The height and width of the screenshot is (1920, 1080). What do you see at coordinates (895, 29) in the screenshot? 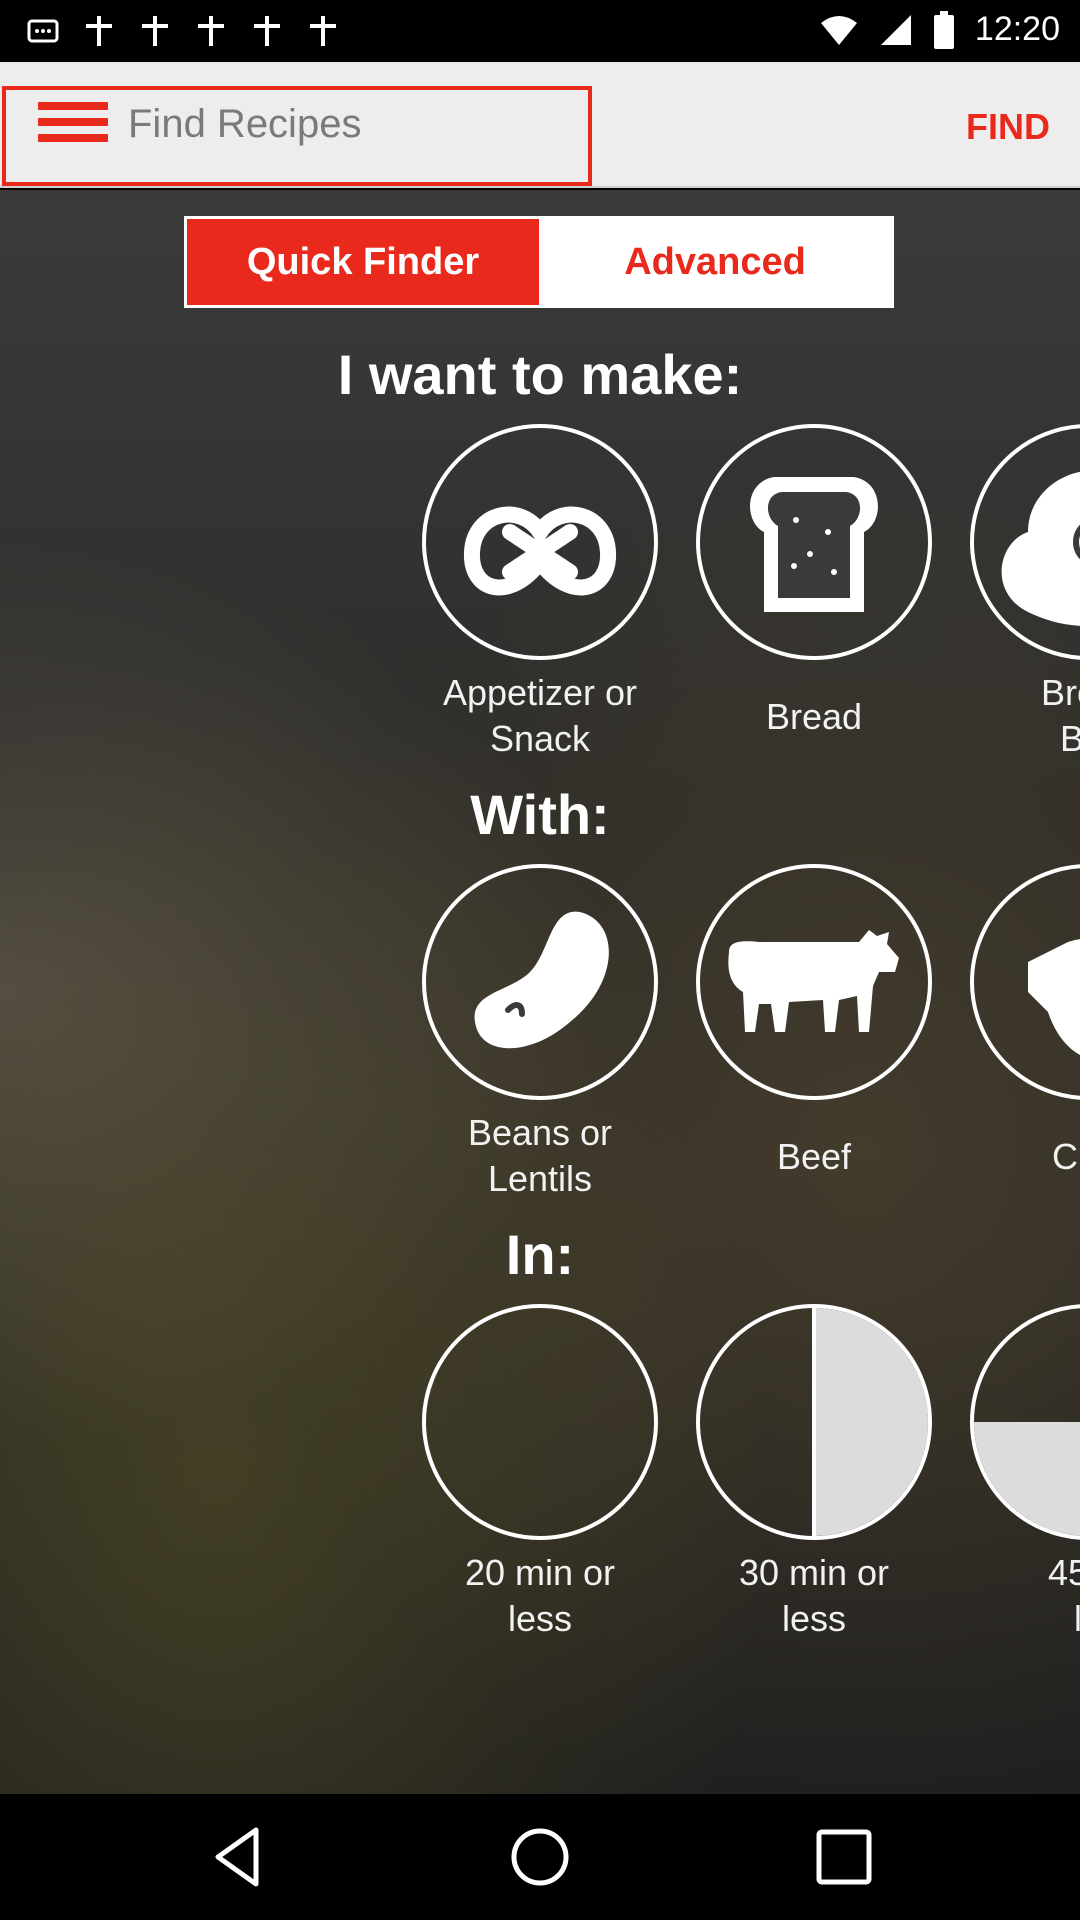
I see `signal-icon` at bounding box center [895, 29].